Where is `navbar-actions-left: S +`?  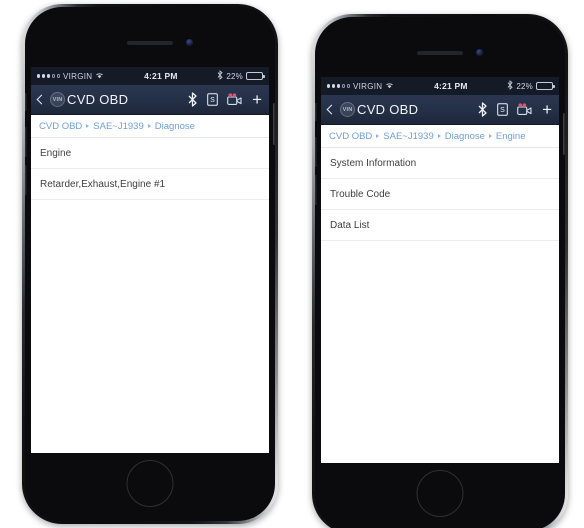
navbar-actions-left: S + is located at coordinates (224, 99).